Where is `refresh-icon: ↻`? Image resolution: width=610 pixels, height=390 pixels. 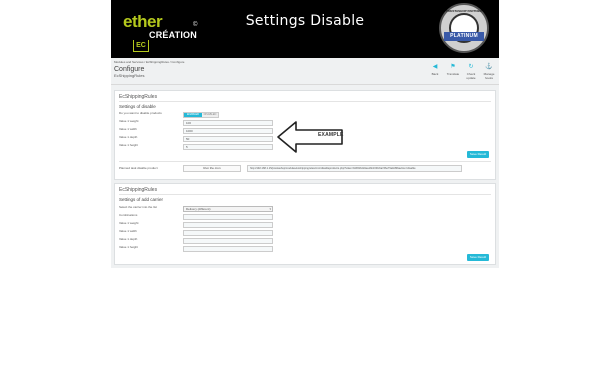 refresh-icon: ↻ is located at coordinates (471, 67).